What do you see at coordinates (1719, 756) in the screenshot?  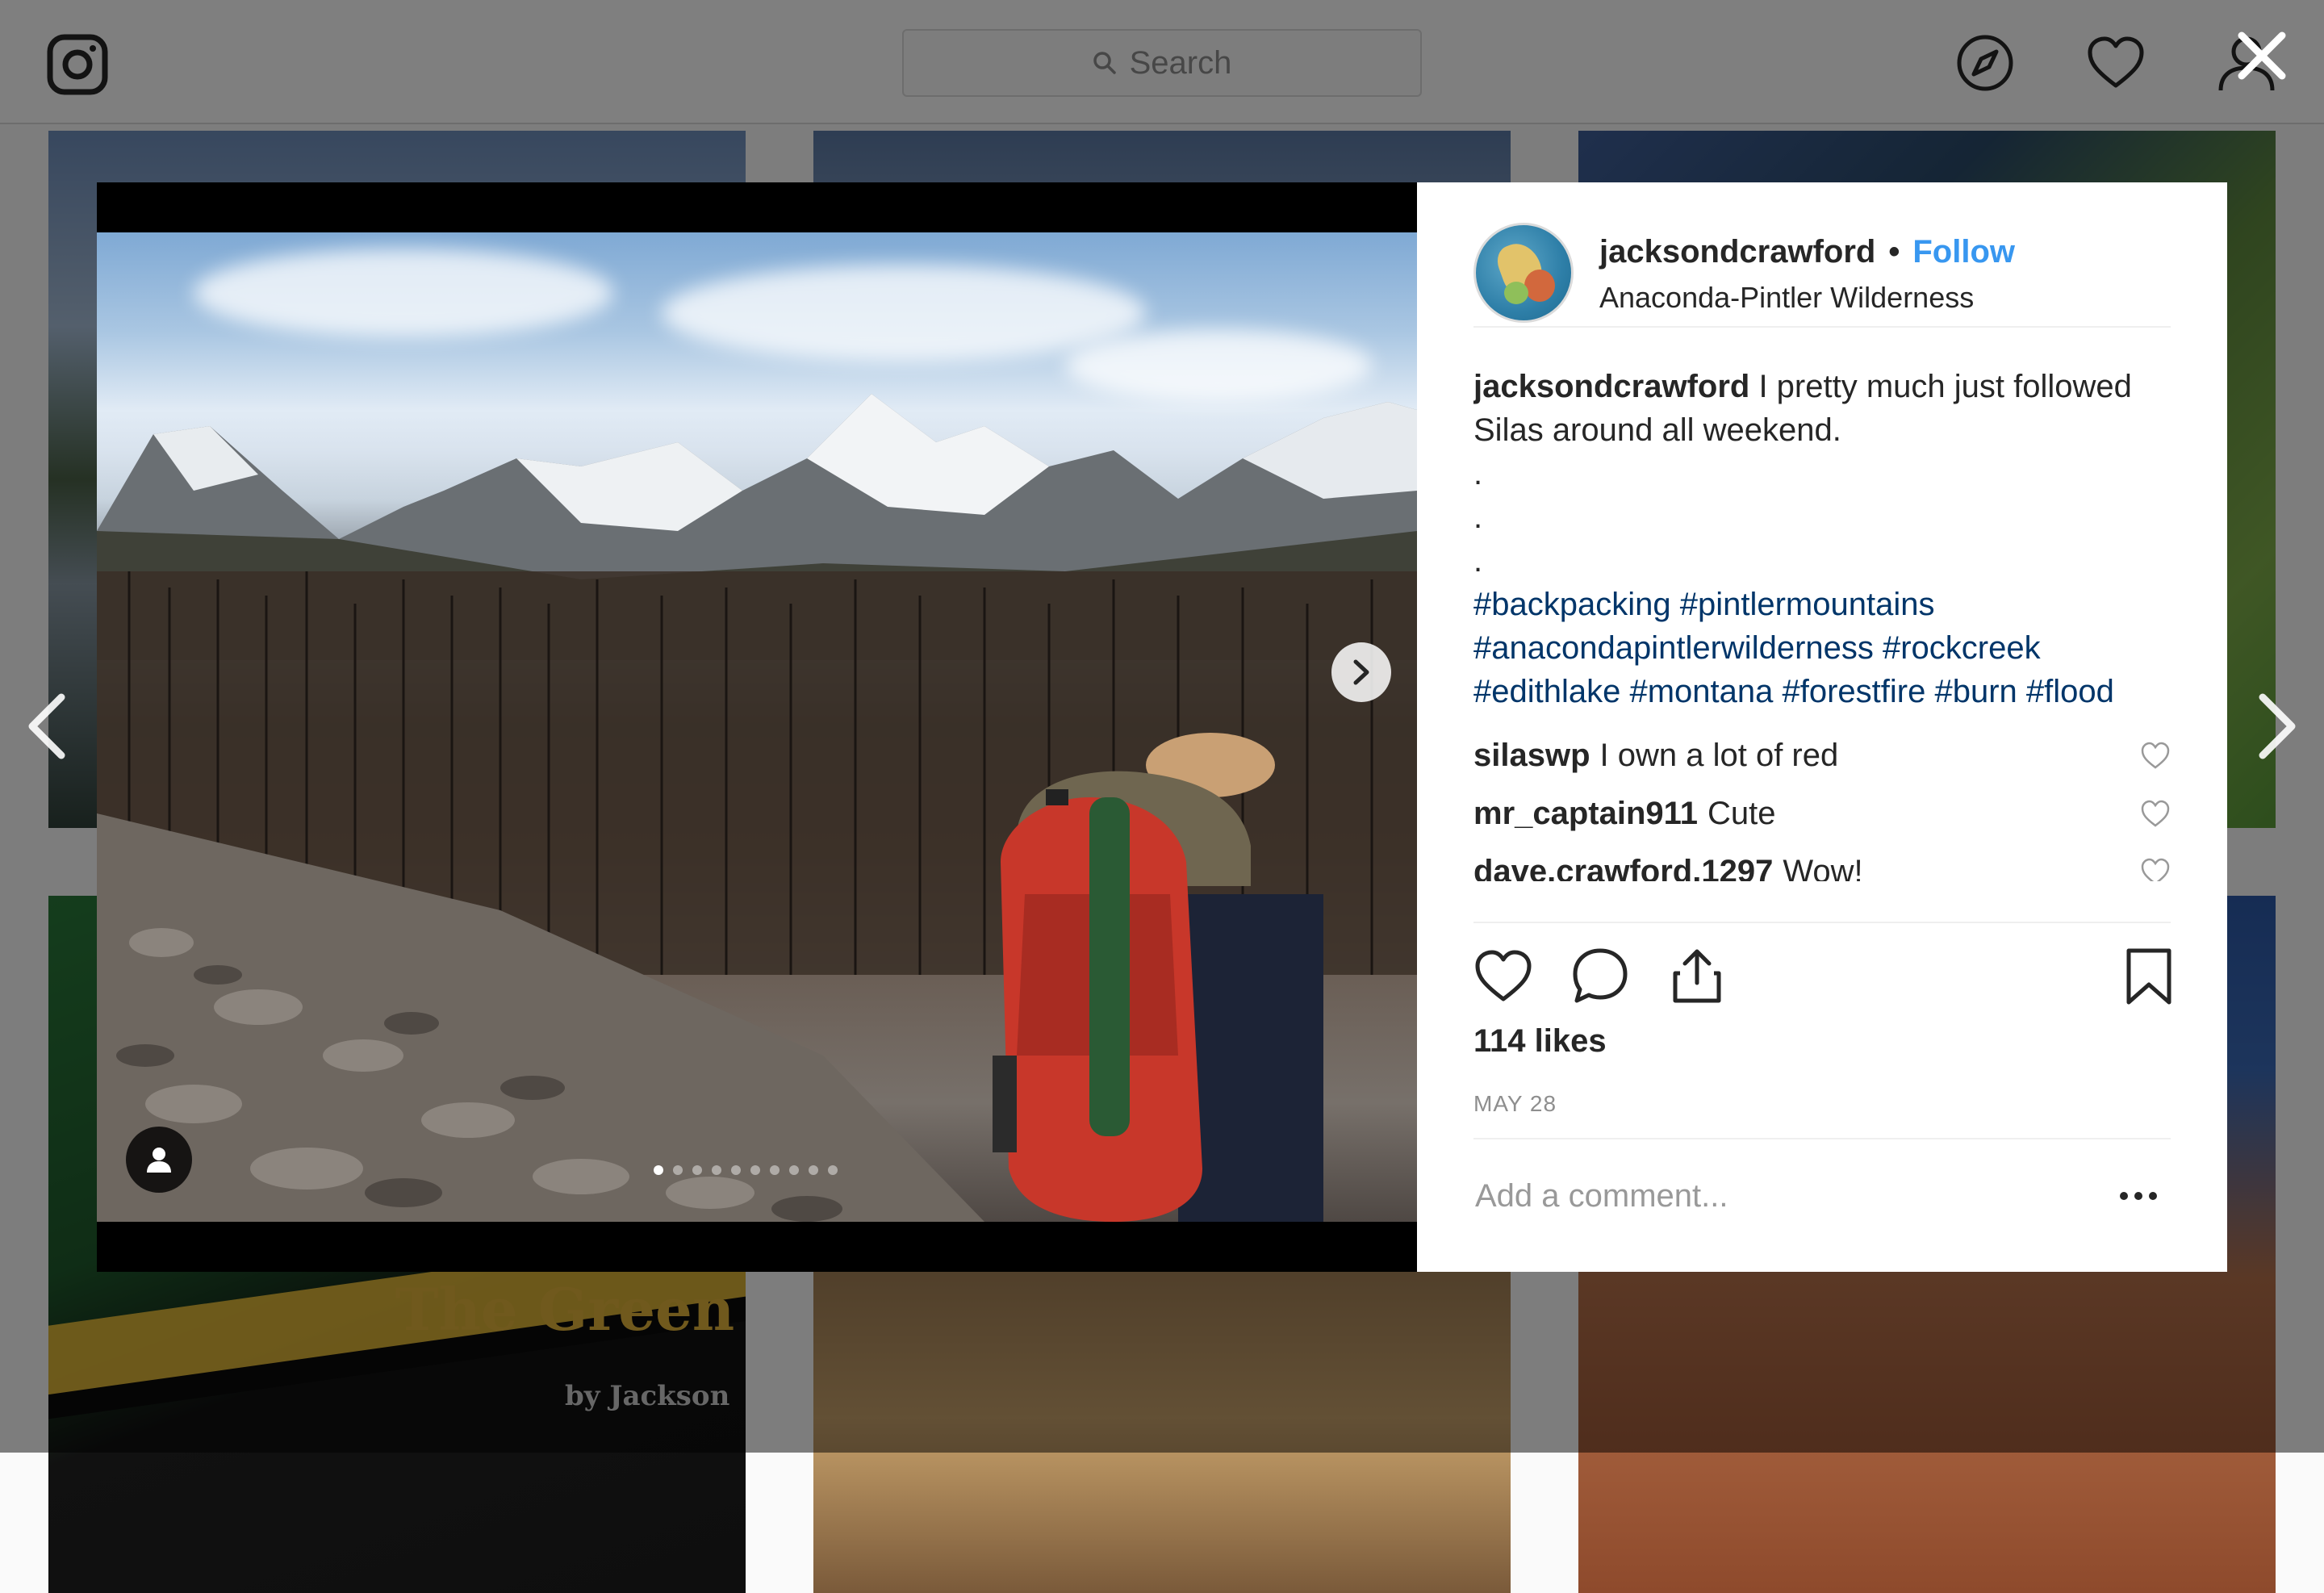 I see `comment-text: I own a lot of red` at bounding box center [1719, 756].